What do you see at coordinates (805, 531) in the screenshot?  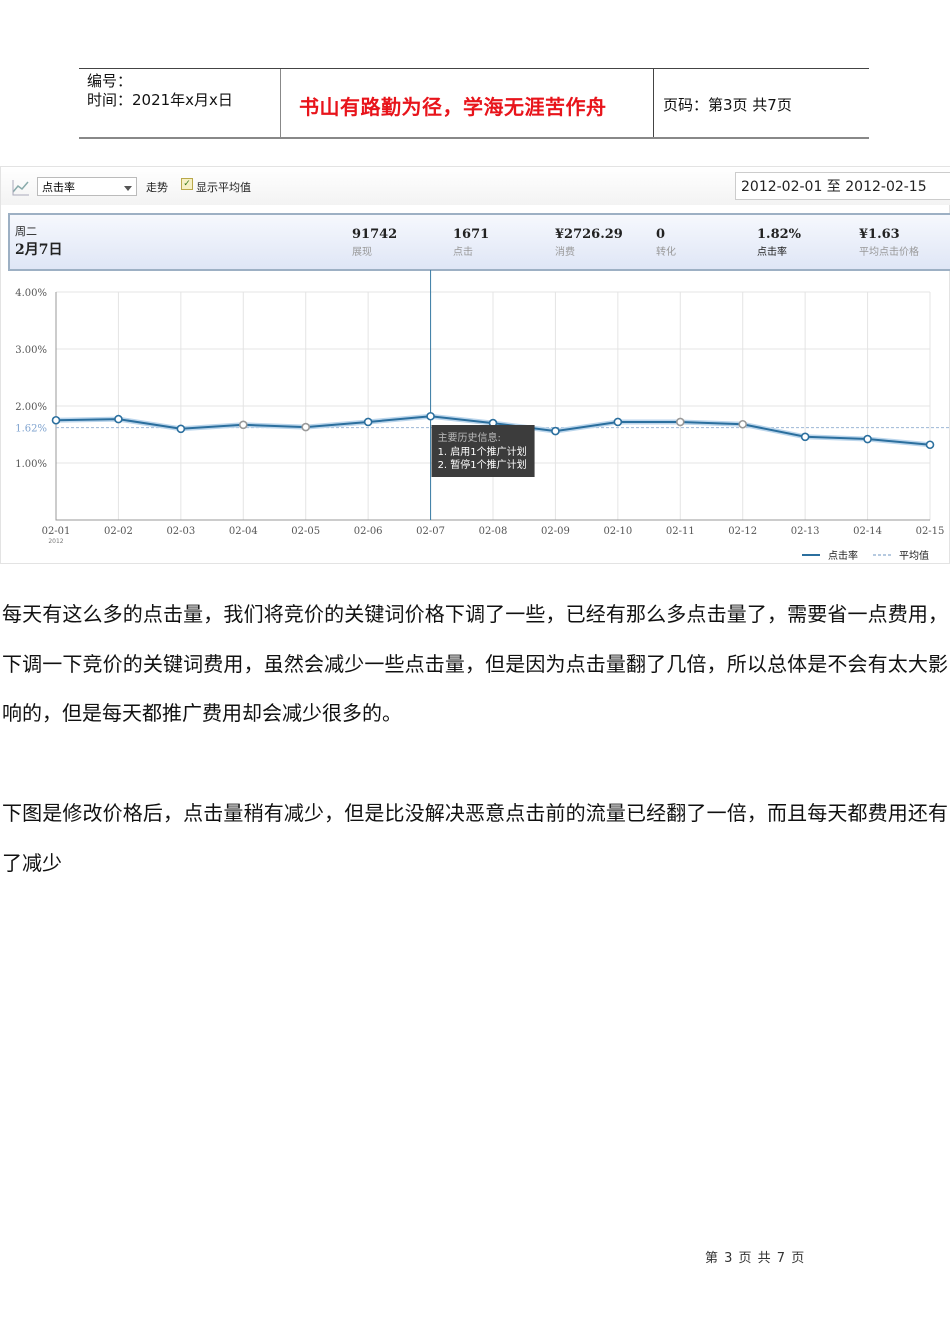 I see `x-tick-label: 02-13` at bounding box center [805, 531].